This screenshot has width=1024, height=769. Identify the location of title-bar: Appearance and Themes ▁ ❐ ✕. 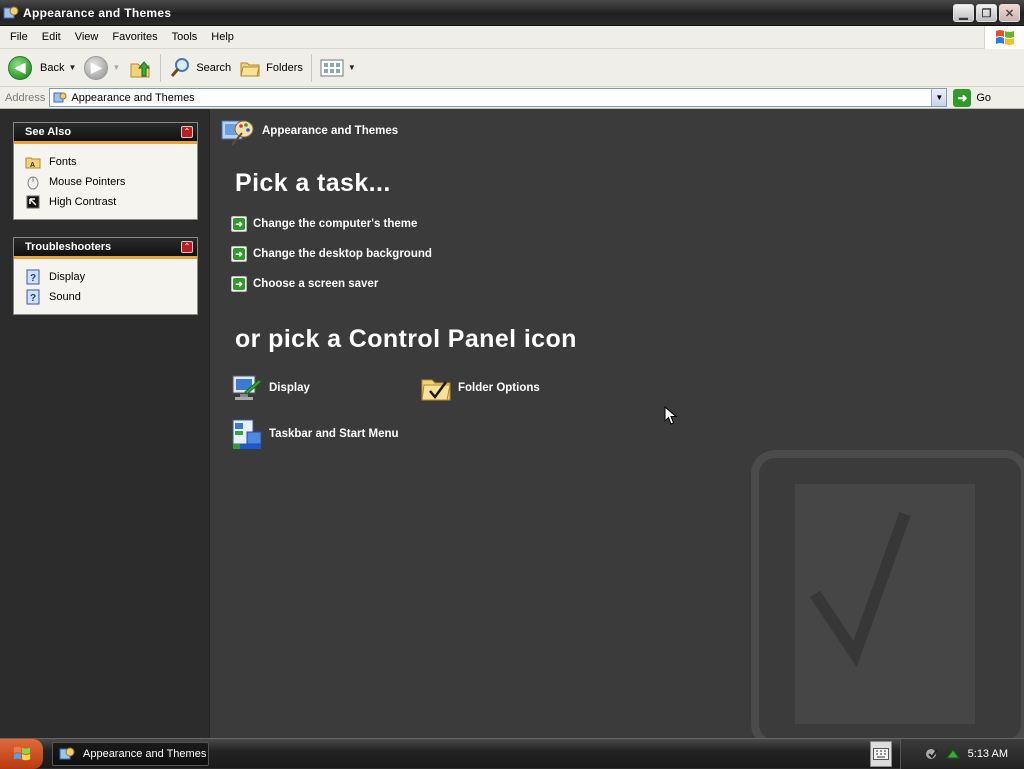
(512, 13).